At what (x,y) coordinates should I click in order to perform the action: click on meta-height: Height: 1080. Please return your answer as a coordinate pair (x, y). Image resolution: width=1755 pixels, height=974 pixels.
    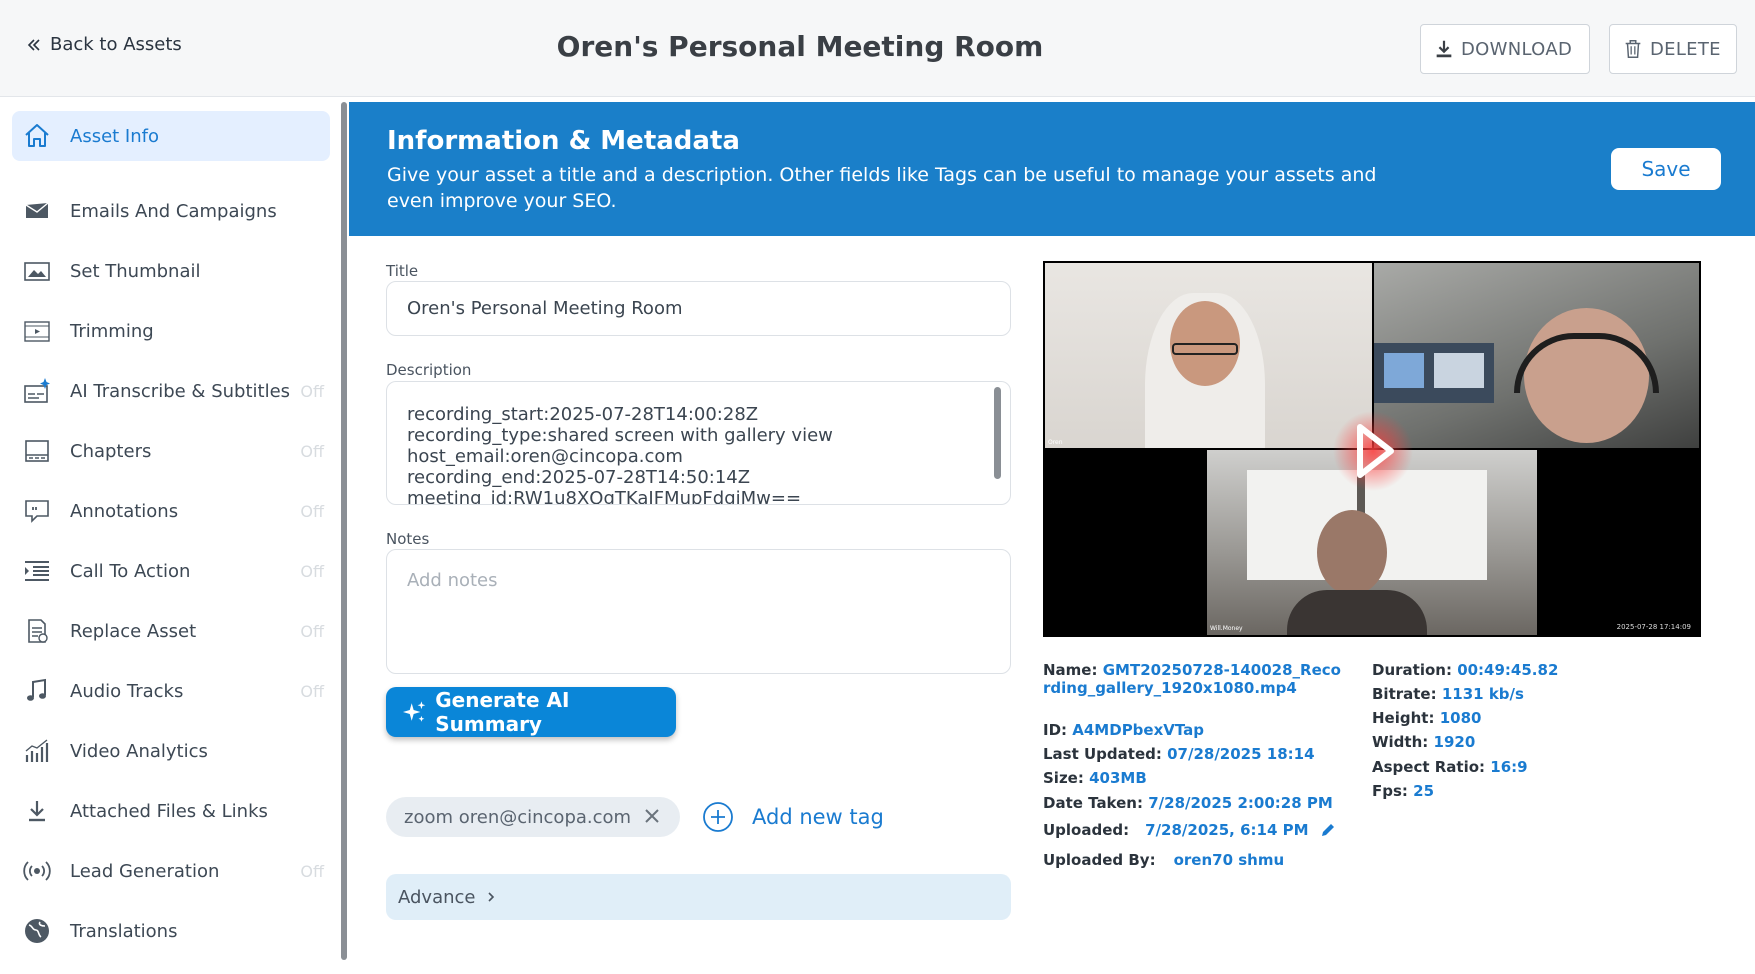
    Looking at the image, I should click on (1426, 718).